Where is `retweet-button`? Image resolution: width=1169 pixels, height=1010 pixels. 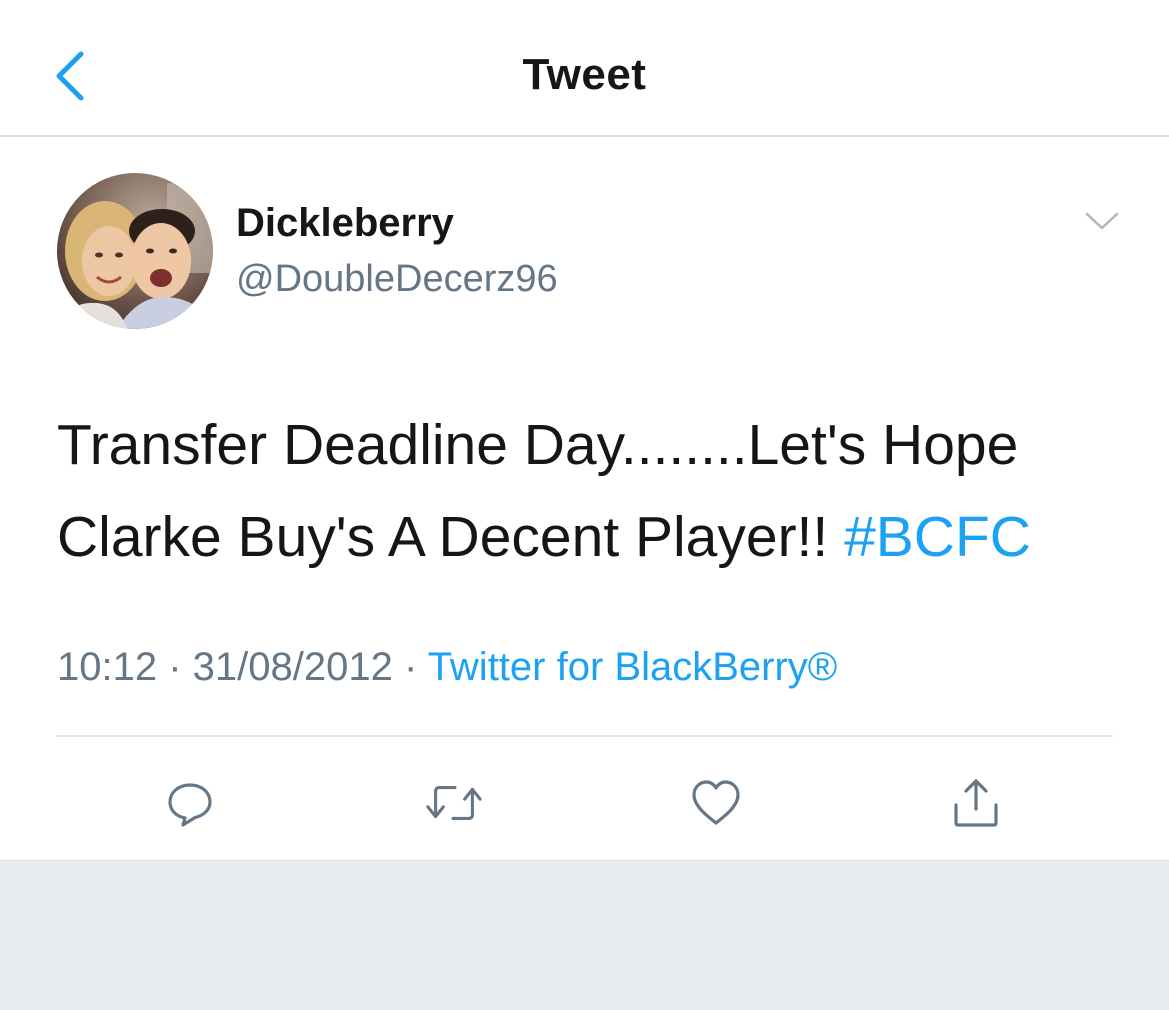
retweet-button is located at coordinates (454, 803).